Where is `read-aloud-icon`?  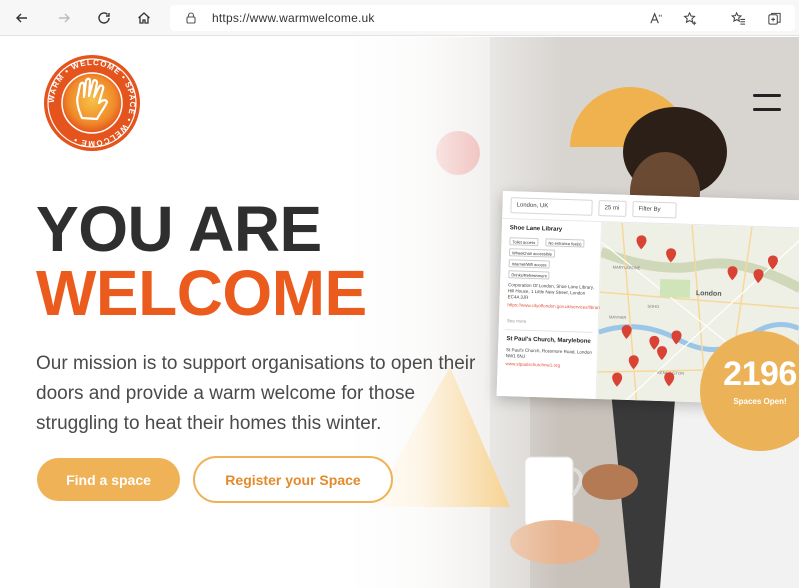
read-aloud-icon is located at coordinates (656, 18).